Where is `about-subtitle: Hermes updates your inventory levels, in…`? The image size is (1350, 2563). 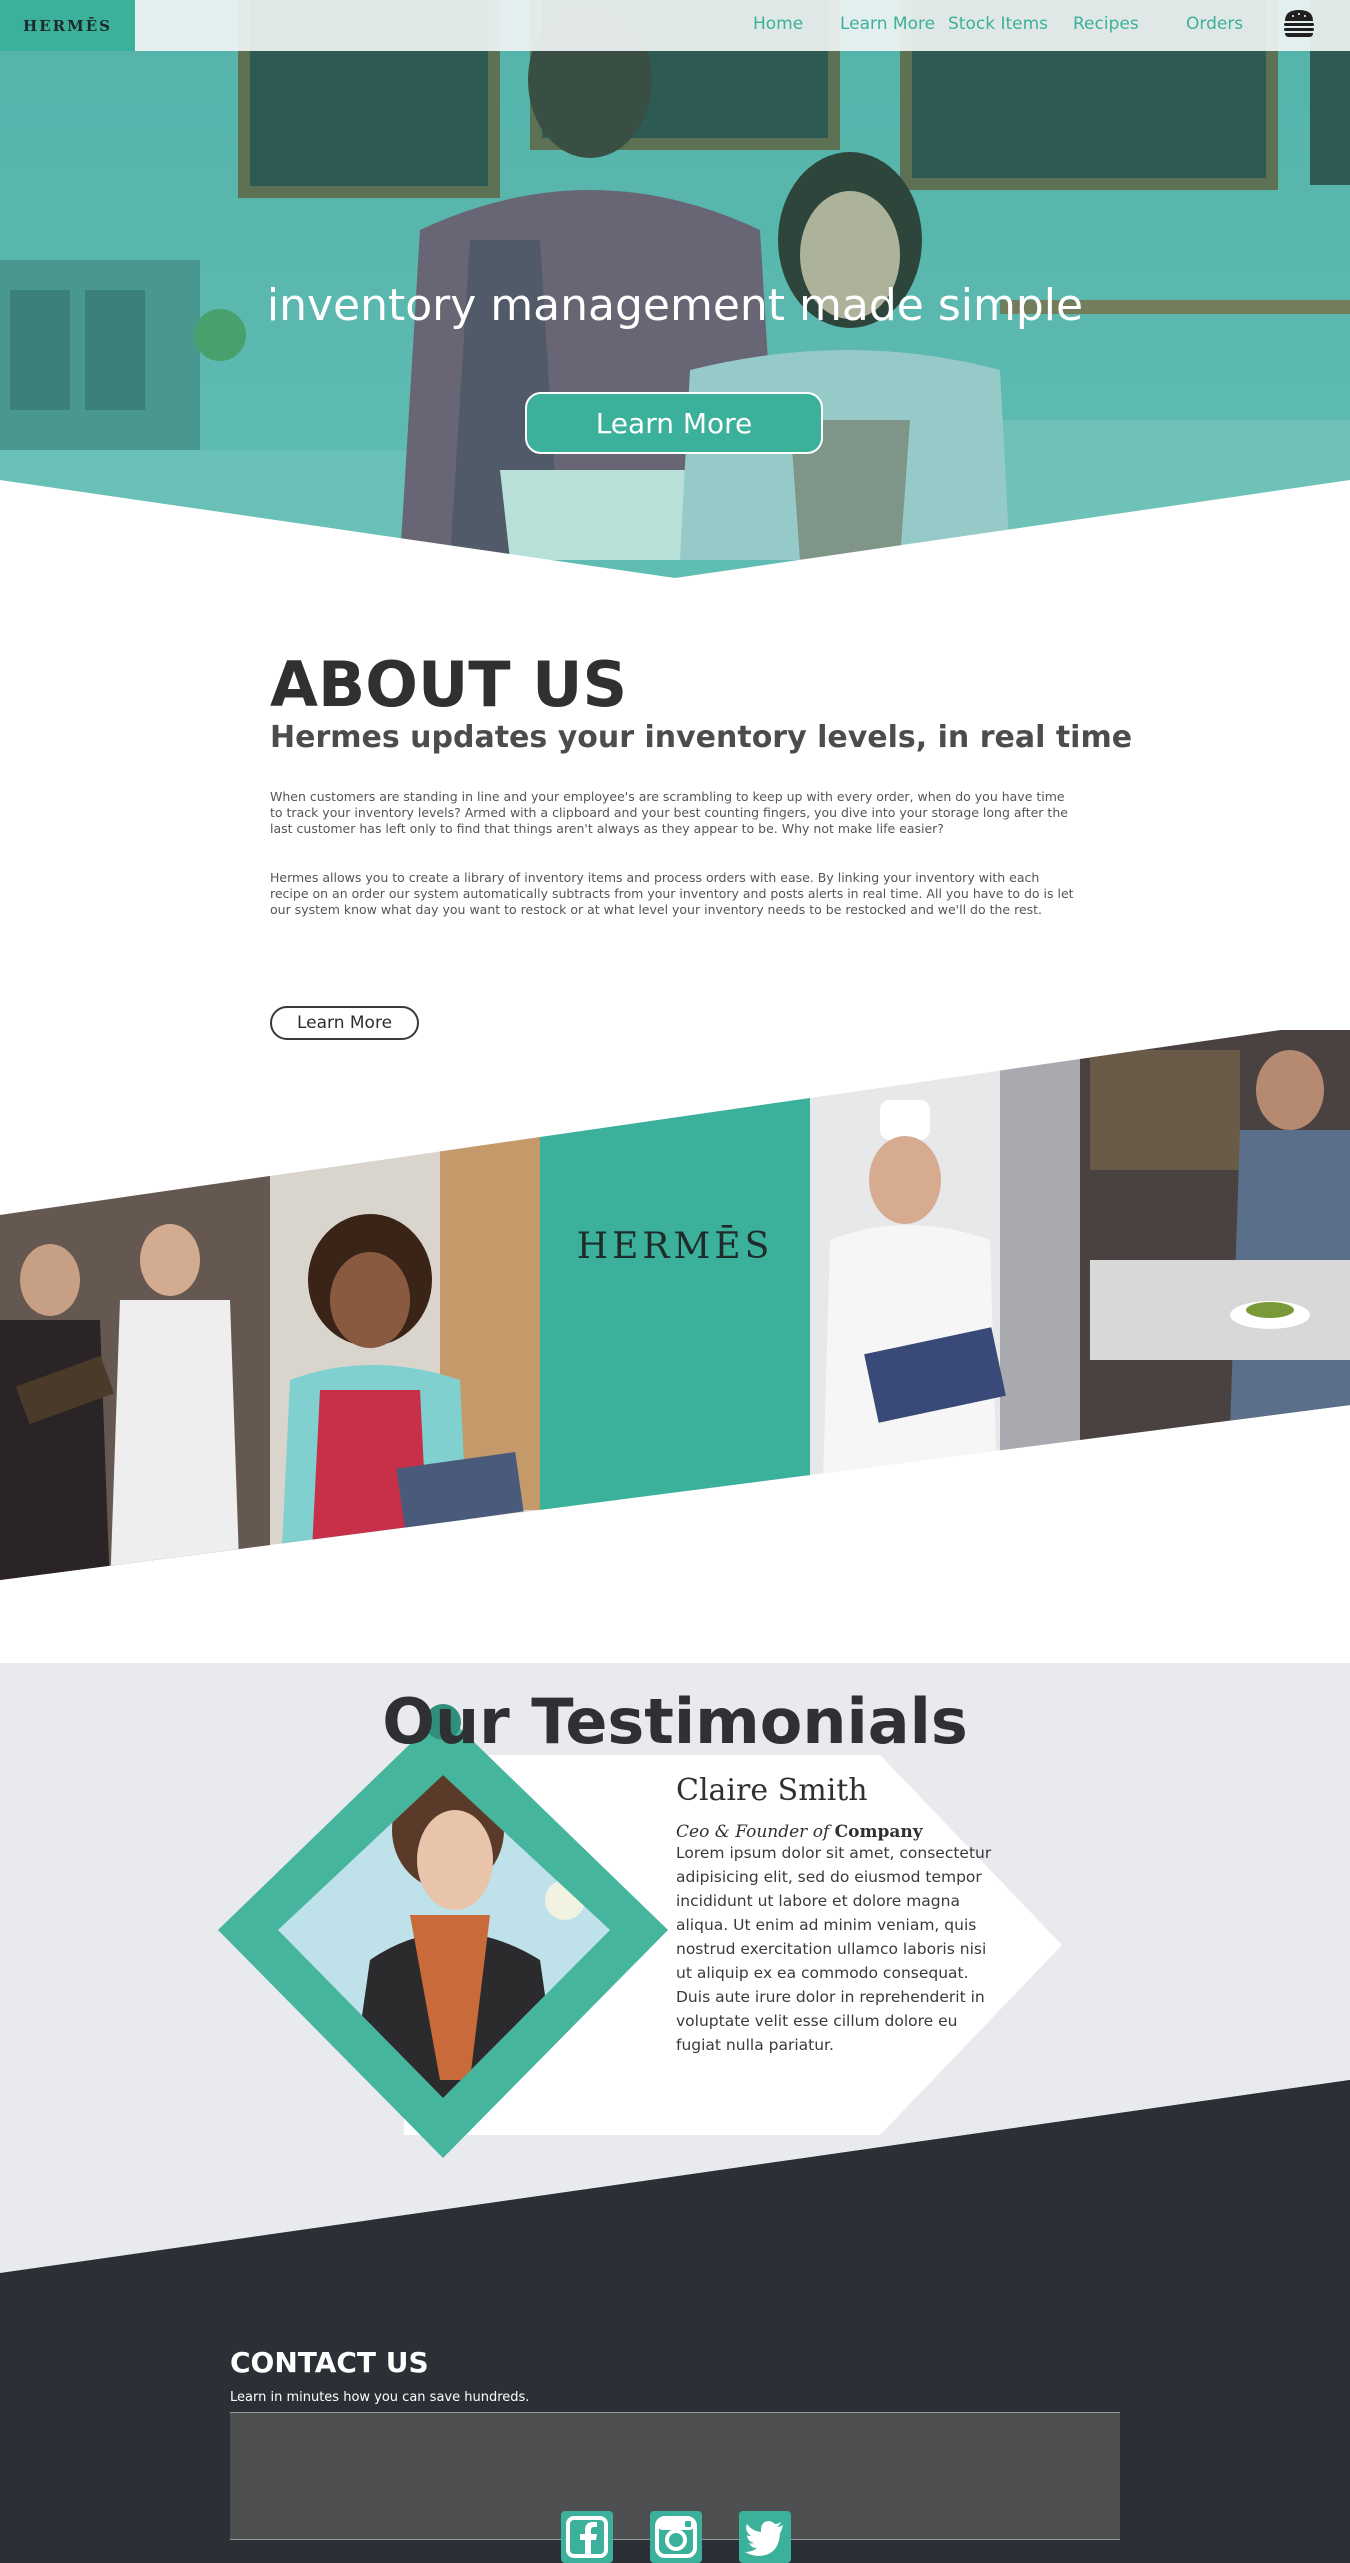
about-subtitle: Hermes updates your inventory levels, in… is located at coordinates (701, 737).